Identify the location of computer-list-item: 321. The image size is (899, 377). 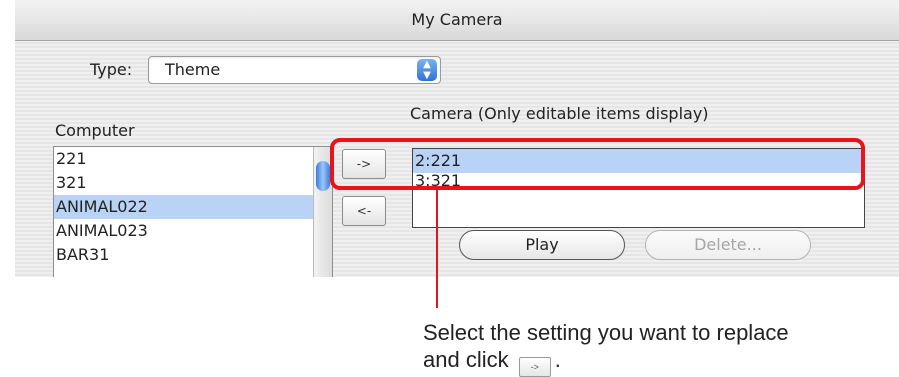
(185, 183).